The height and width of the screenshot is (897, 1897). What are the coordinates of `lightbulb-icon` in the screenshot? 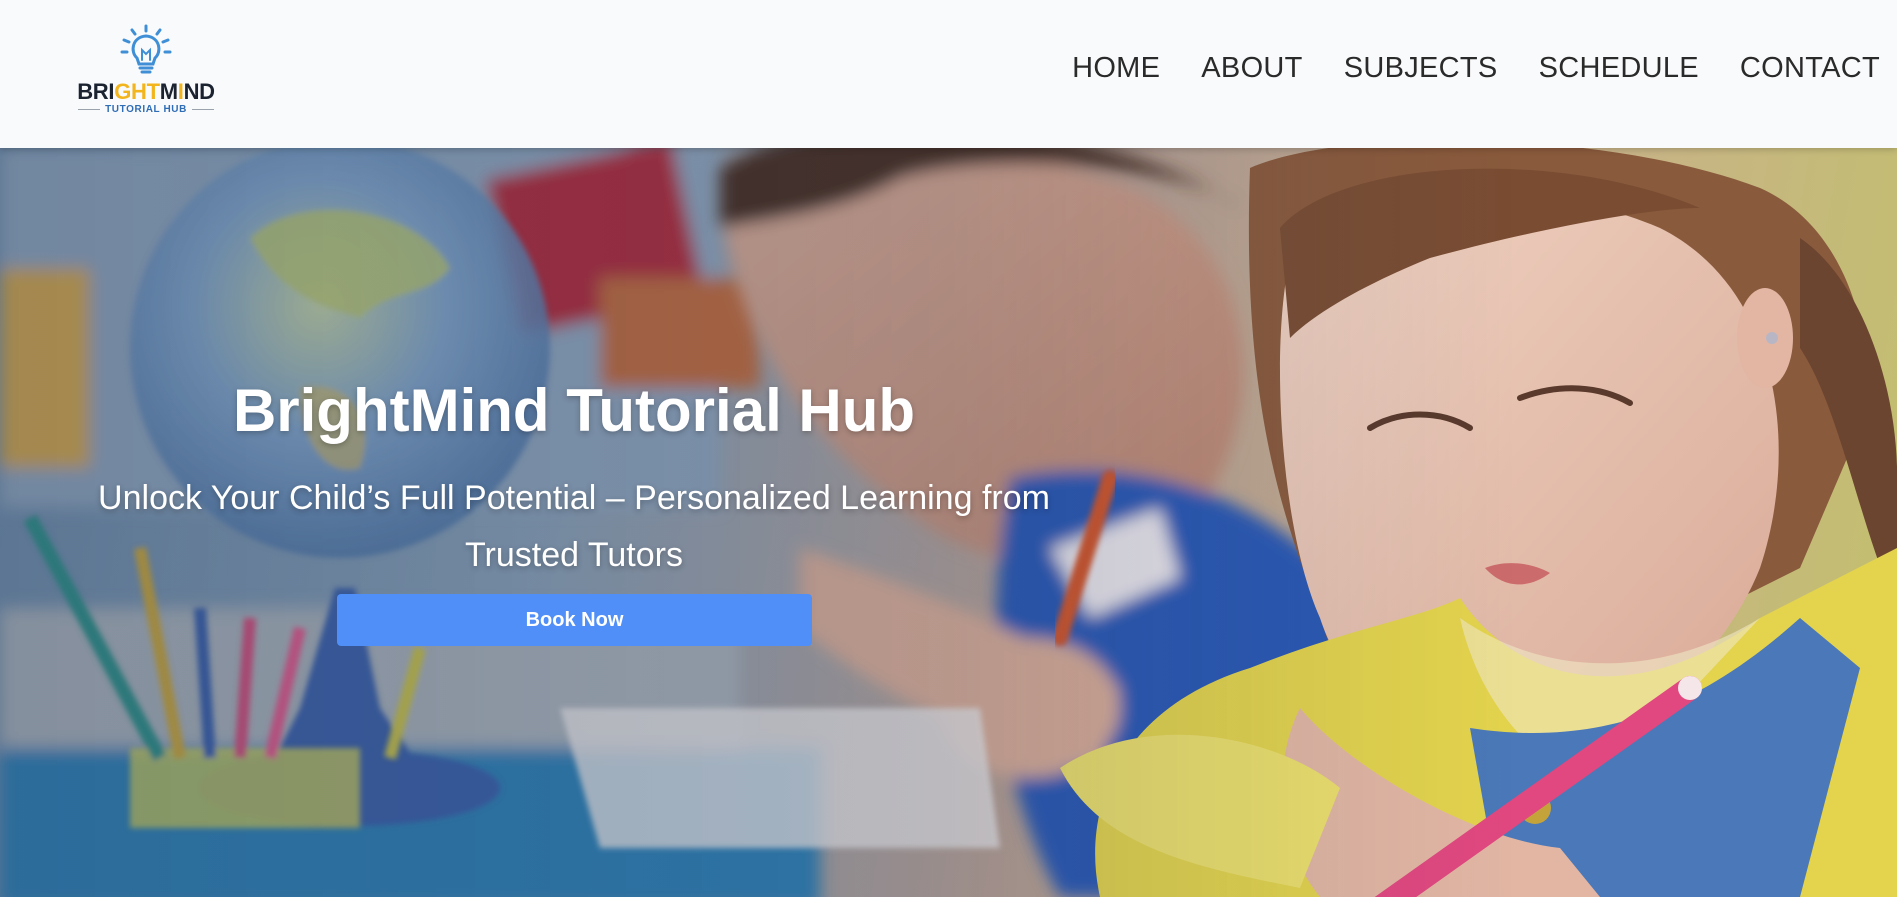 It's located at (146, 49).